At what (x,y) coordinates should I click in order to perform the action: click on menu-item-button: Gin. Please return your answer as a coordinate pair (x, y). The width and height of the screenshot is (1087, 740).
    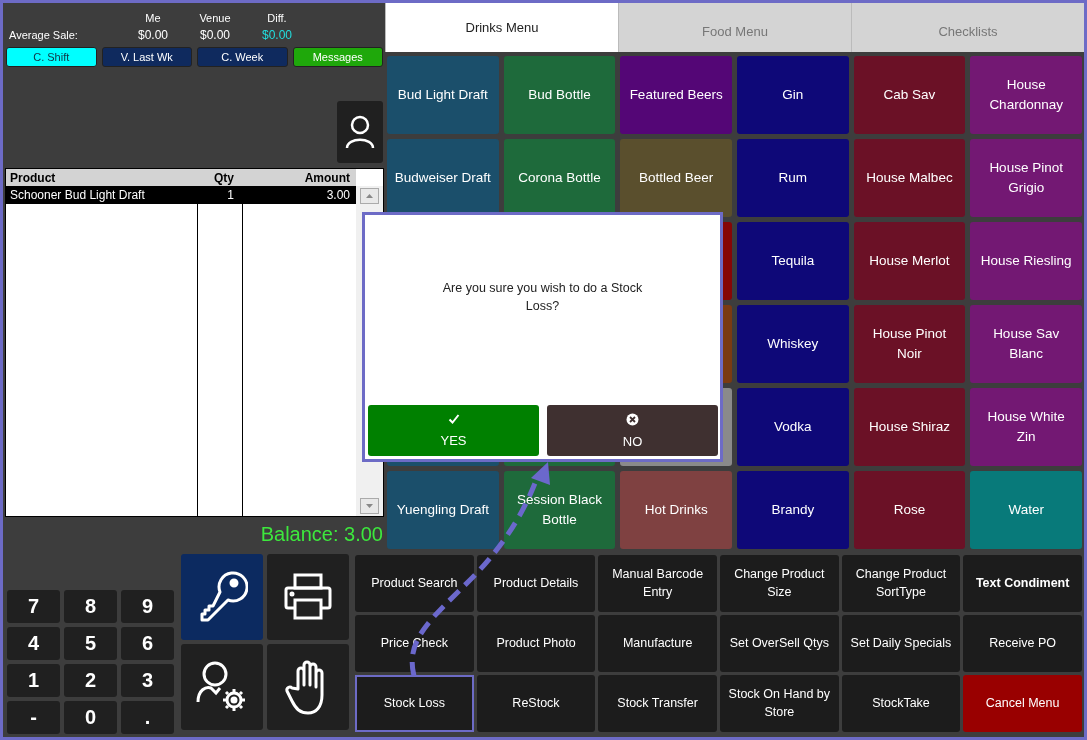
    Looking at the image, I should click on (793, 95).